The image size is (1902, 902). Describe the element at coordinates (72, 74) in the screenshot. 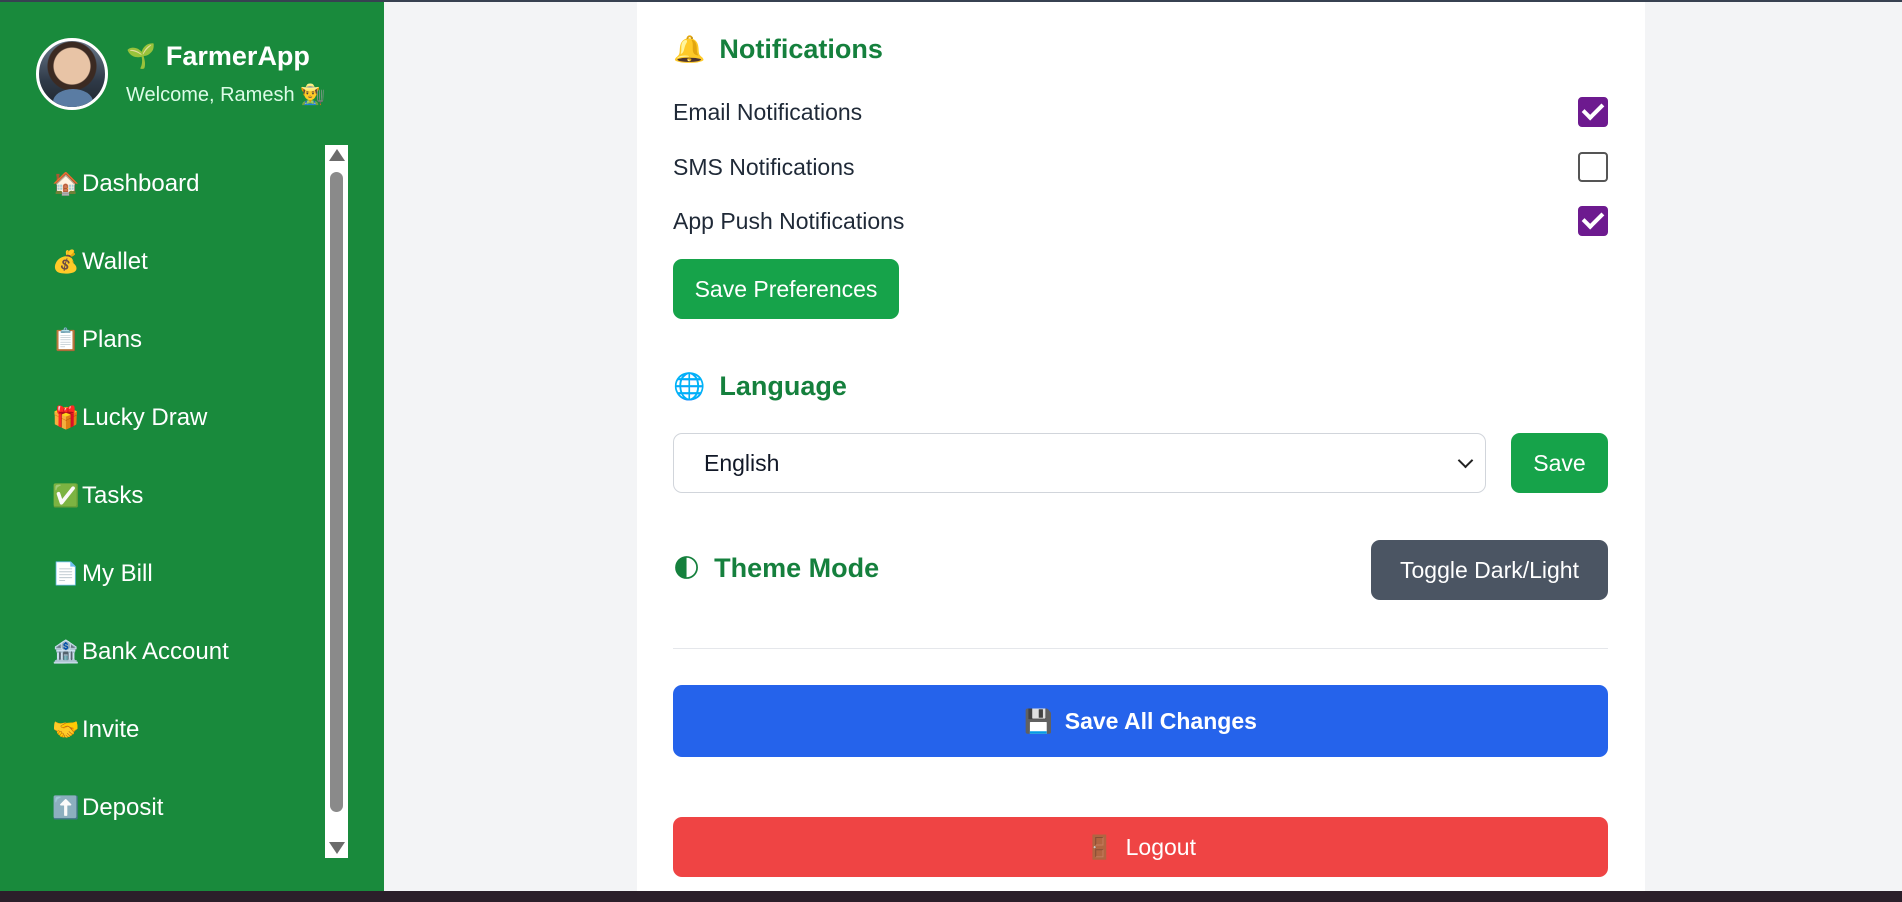

I see `avatar` at that location.